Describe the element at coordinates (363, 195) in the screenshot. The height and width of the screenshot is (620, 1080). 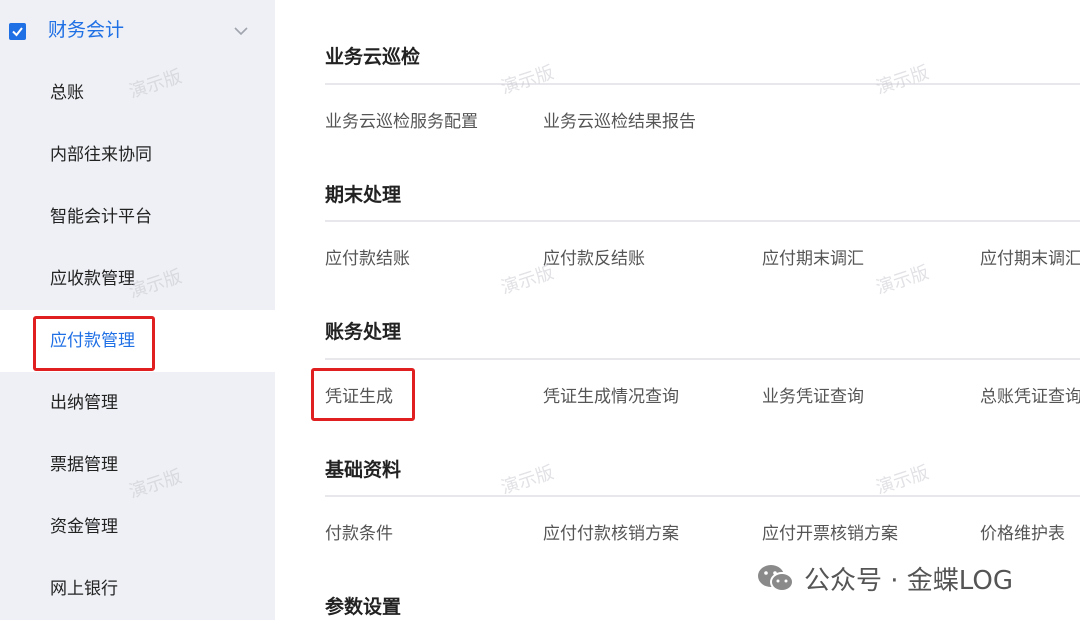
I see `section-title-period-end: 期末处理` at that location.